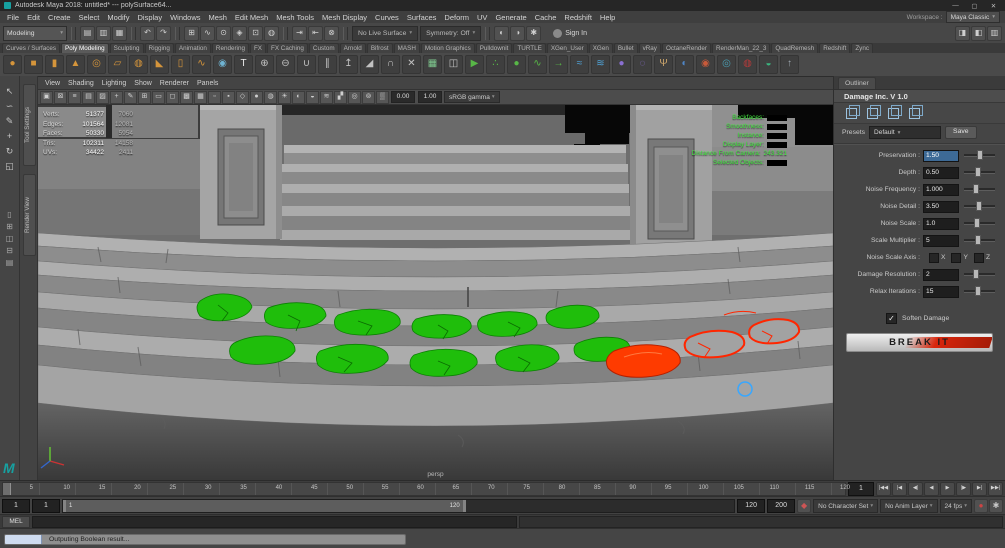 The width and height of the screenshot is (1005, 548). What do you see at coordinates (185, 17) in the screenshot?
I see `menu-windows: Windows` at bounding box center [185, 17].